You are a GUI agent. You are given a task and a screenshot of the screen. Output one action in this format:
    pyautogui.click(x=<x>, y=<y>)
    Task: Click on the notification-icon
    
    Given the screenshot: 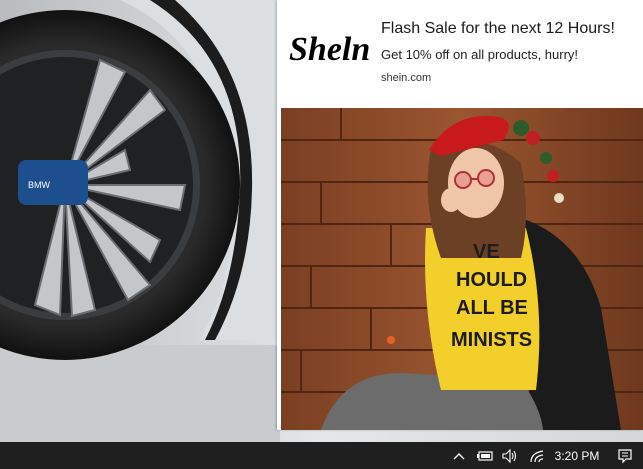 What is the action you would take?
    pyautogui.click(x=625, y=455)
    